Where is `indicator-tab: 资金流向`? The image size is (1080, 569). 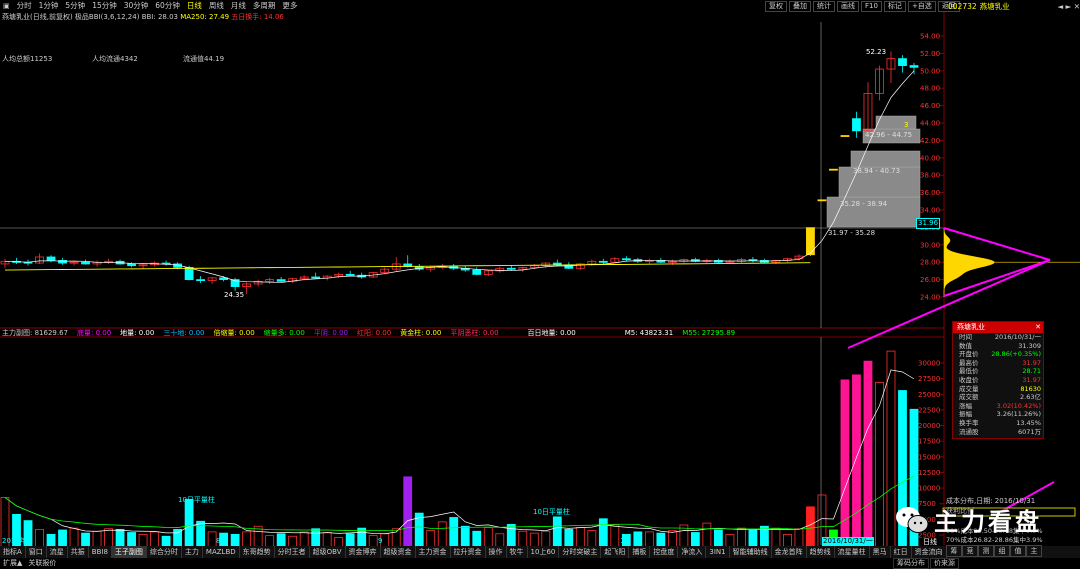
indicator-tab: 资金流向 is located at coordinates (929, 552).